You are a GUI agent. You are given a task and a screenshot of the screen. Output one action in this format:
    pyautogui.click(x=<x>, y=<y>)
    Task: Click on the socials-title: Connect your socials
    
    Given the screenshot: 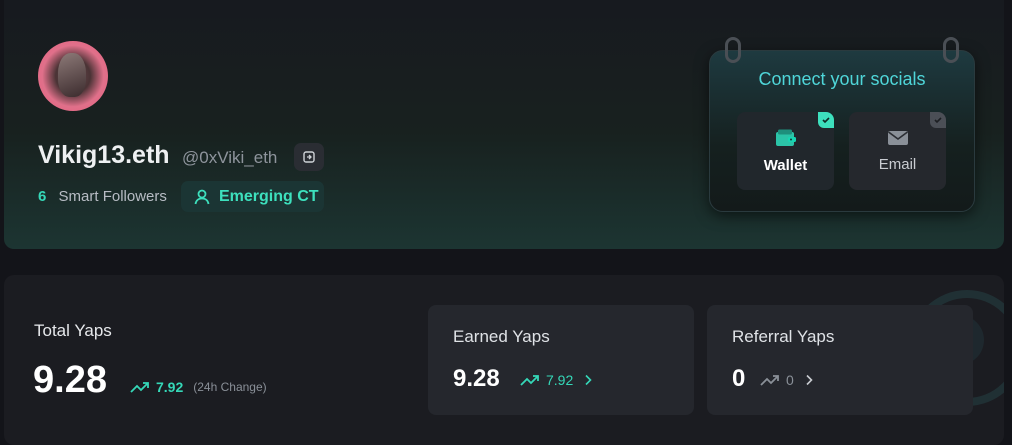 What is the action you would take?
    pyautogui.click(x=842, y=79)
    